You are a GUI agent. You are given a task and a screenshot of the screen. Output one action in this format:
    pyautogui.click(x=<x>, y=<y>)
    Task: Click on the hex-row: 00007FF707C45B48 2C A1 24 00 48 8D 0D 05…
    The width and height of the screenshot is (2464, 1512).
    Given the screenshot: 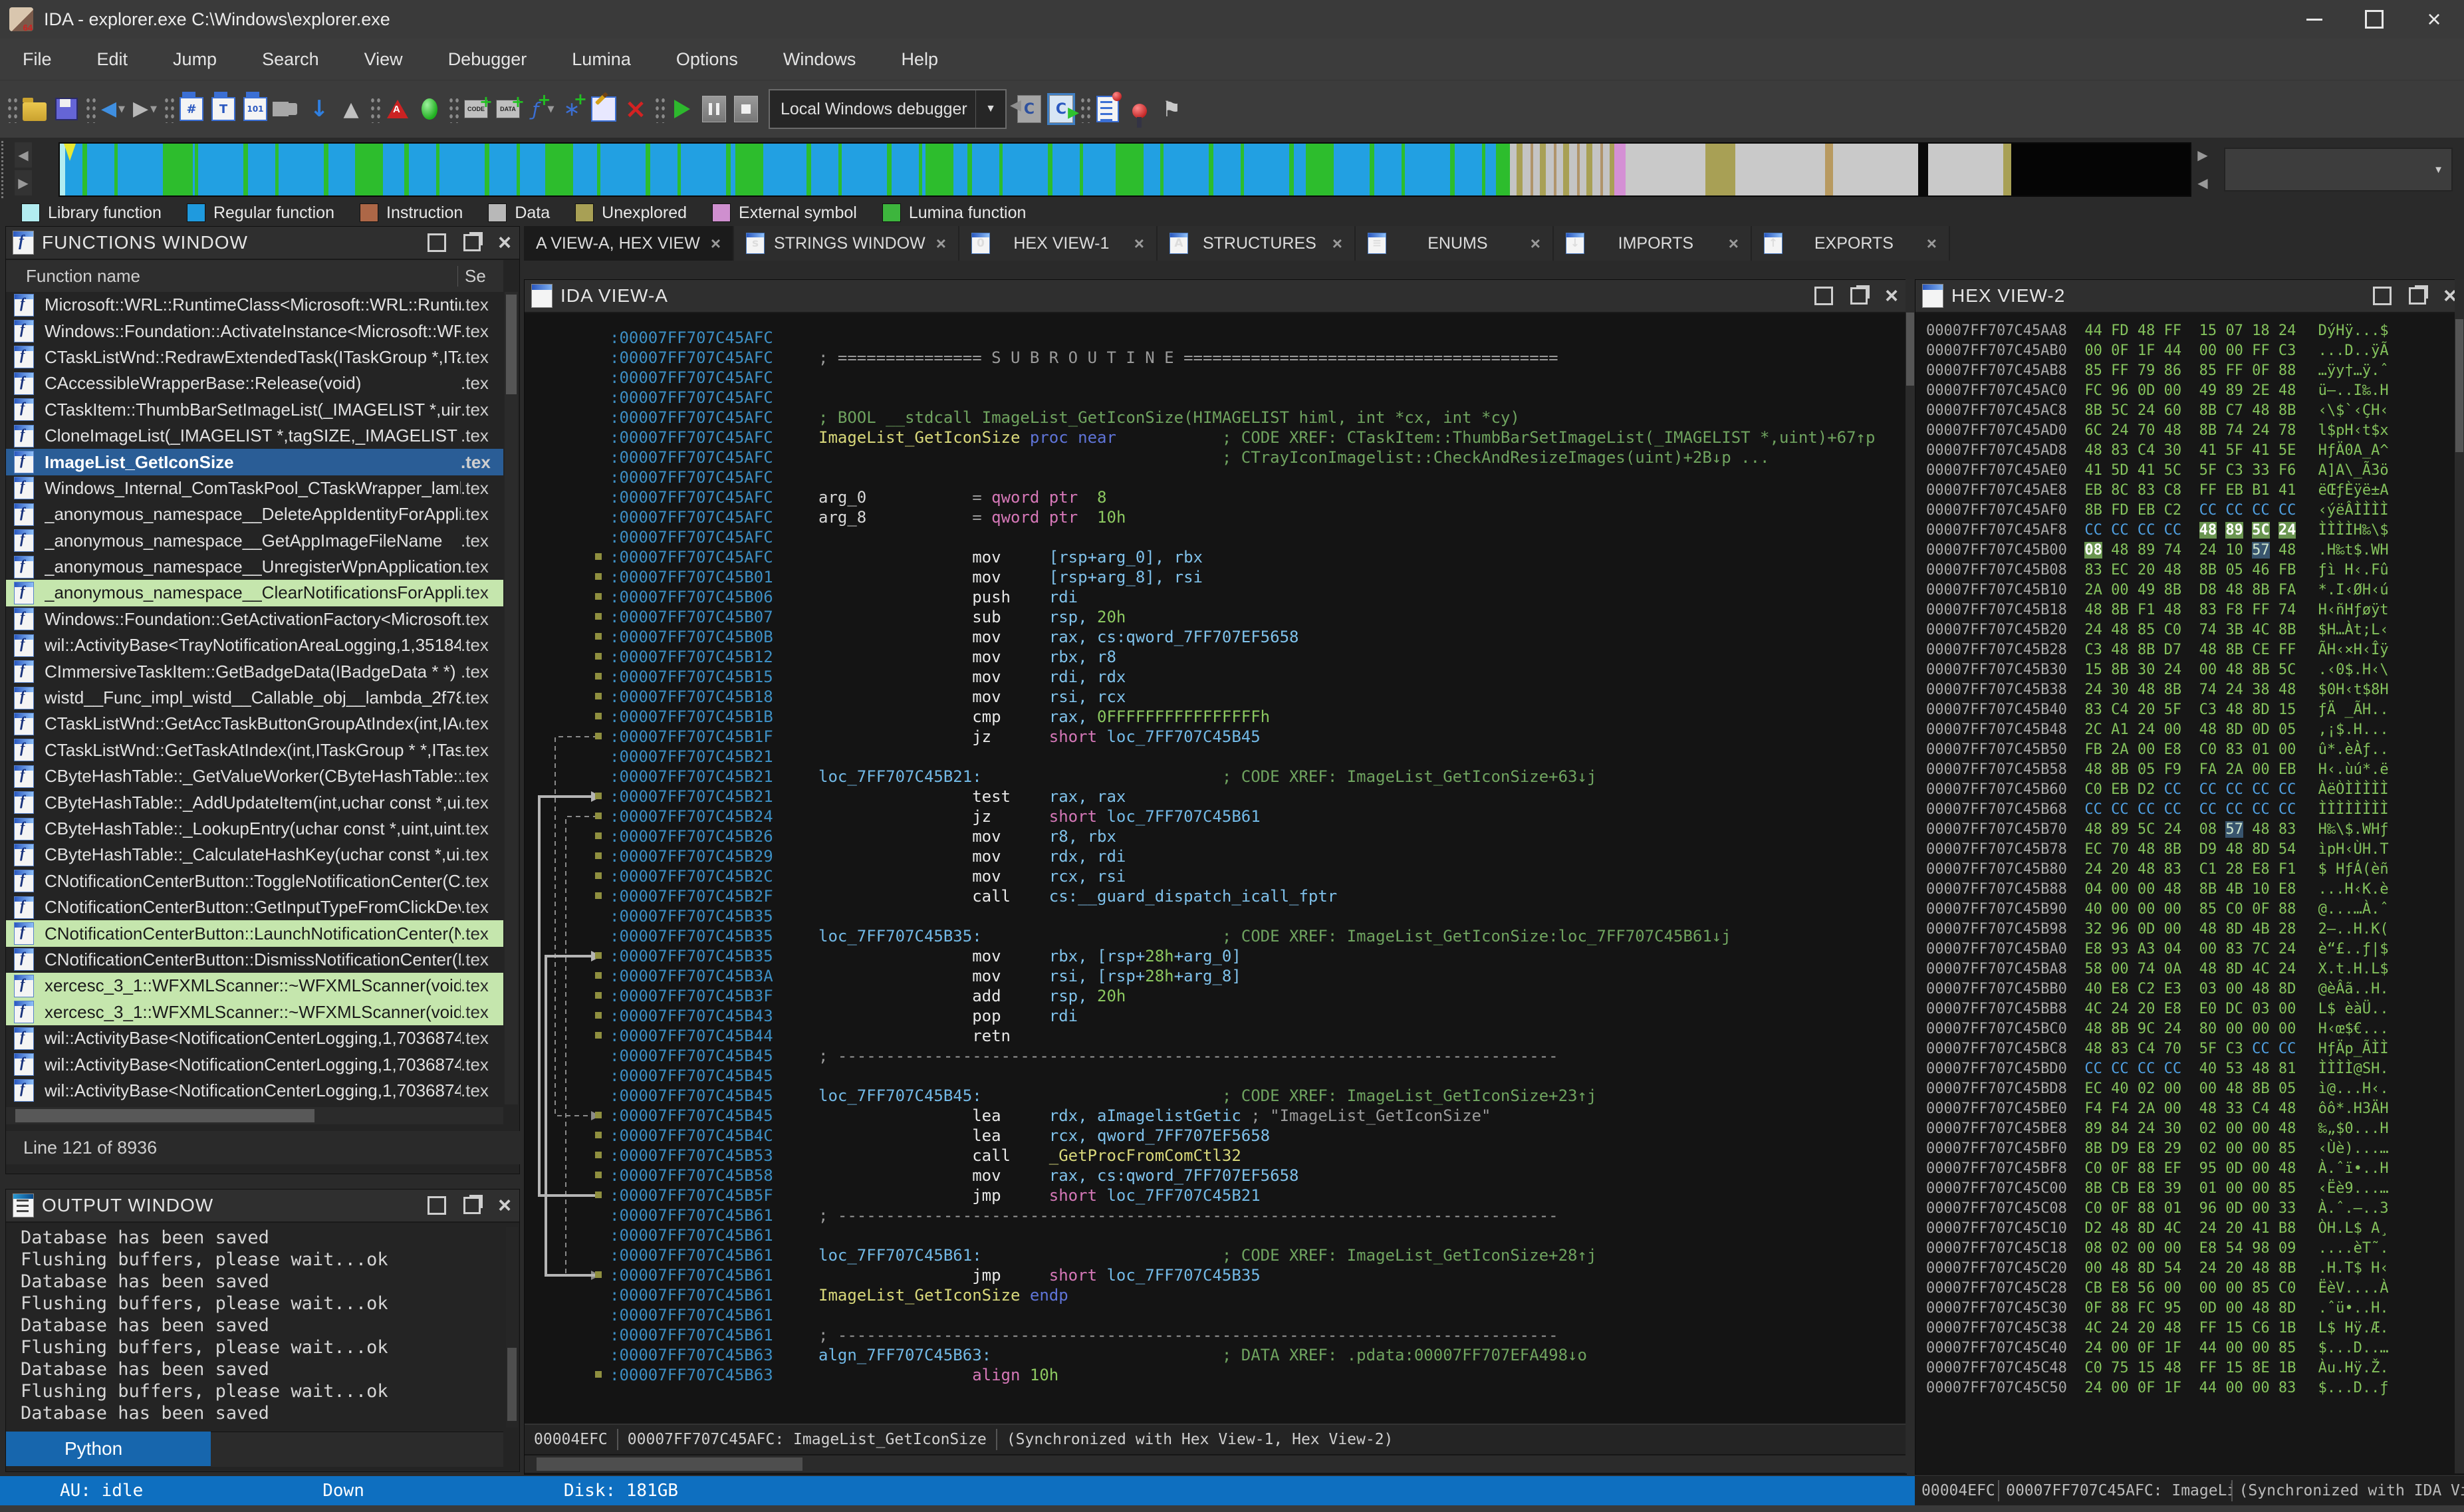 What is the action you would take?
    pyautogui.click(x=2189, y=730)
    